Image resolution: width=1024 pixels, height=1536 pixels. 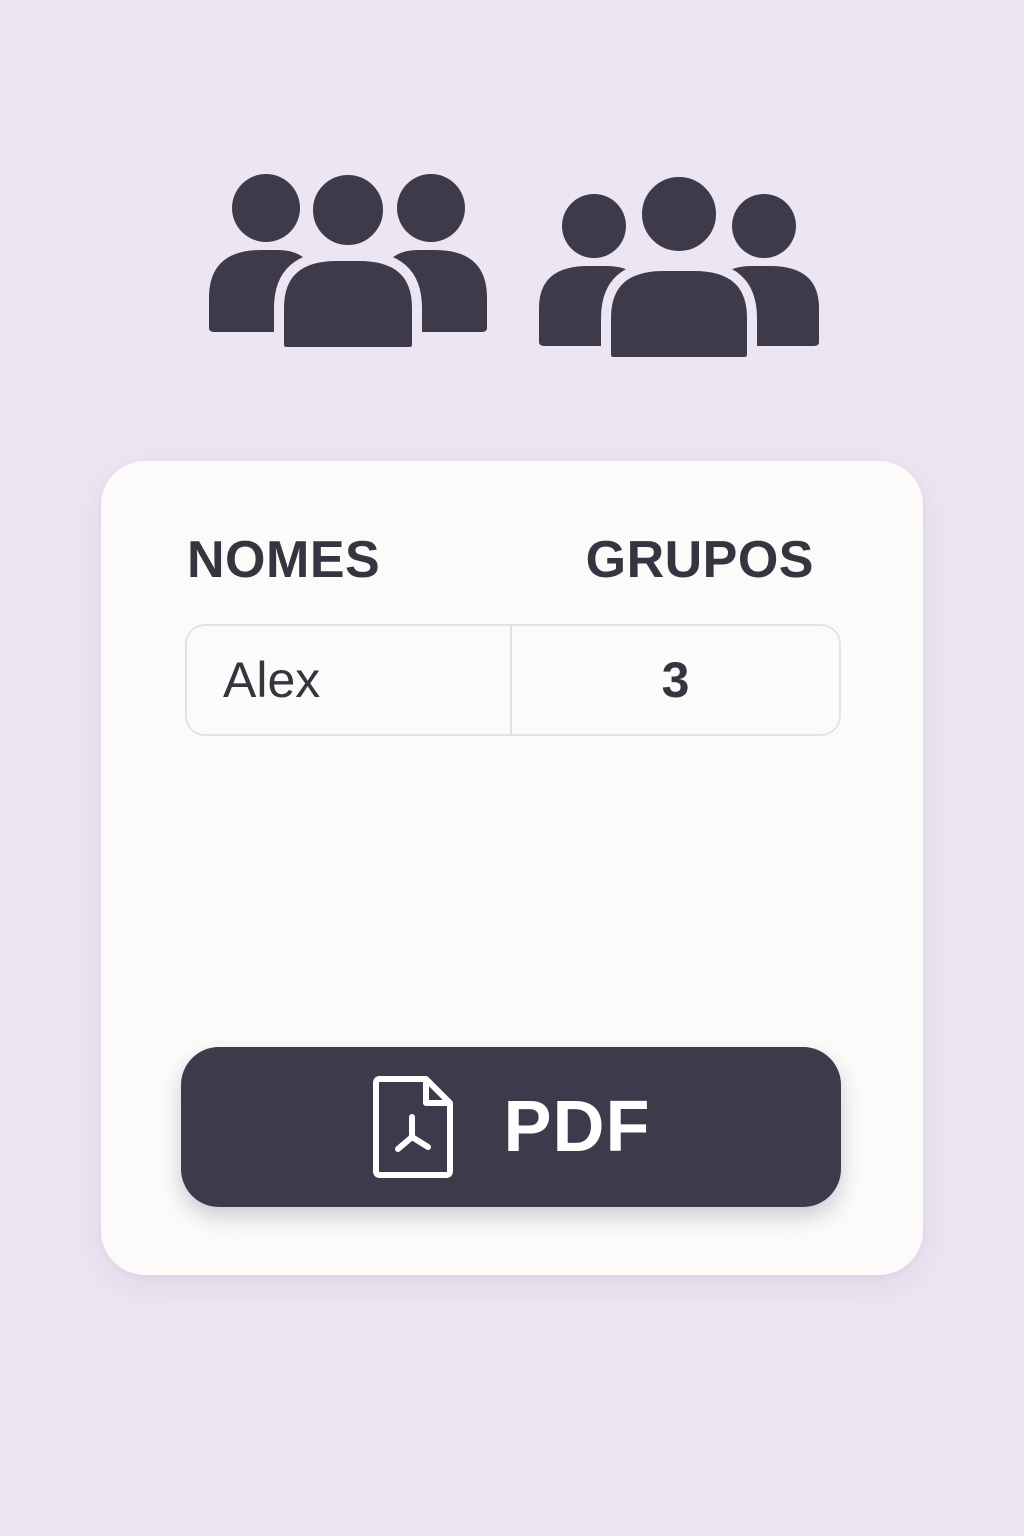 I want to click on pdf-file-icon, so click(x=412, y=1127).